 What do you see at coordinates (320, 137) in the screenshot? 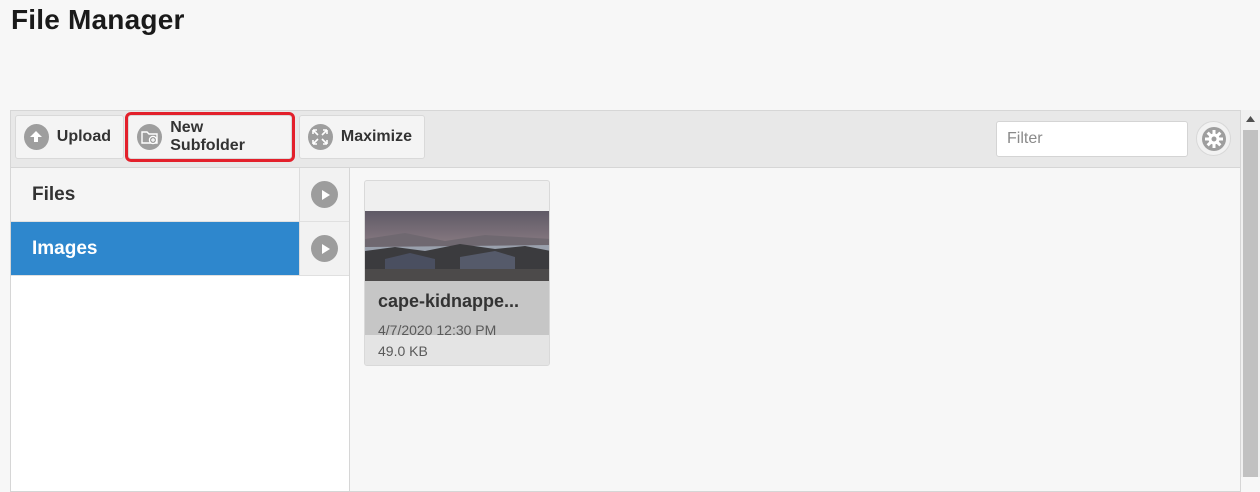
I see `maximize-icon` at bounding box center [320, 137].